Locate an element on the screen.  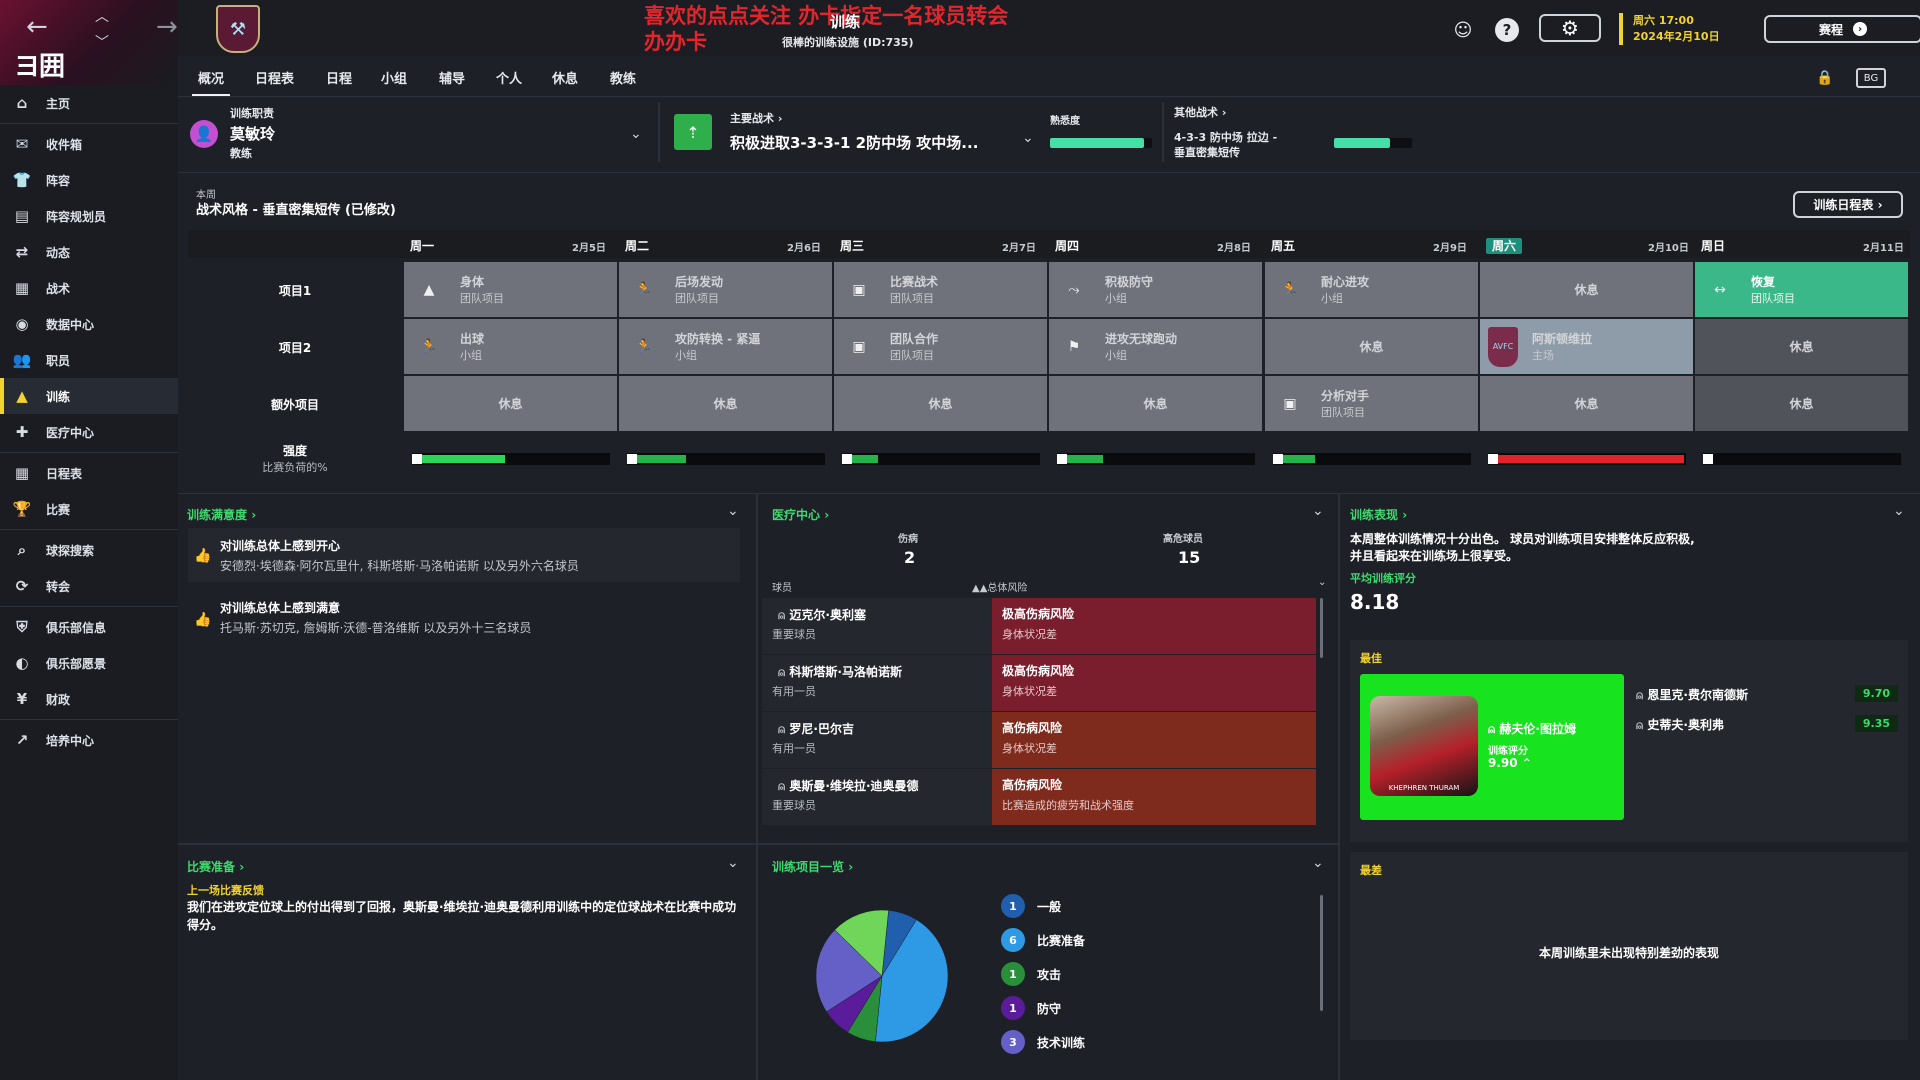
legend-item: 1 一般 is located at coordinates (1031, 906).